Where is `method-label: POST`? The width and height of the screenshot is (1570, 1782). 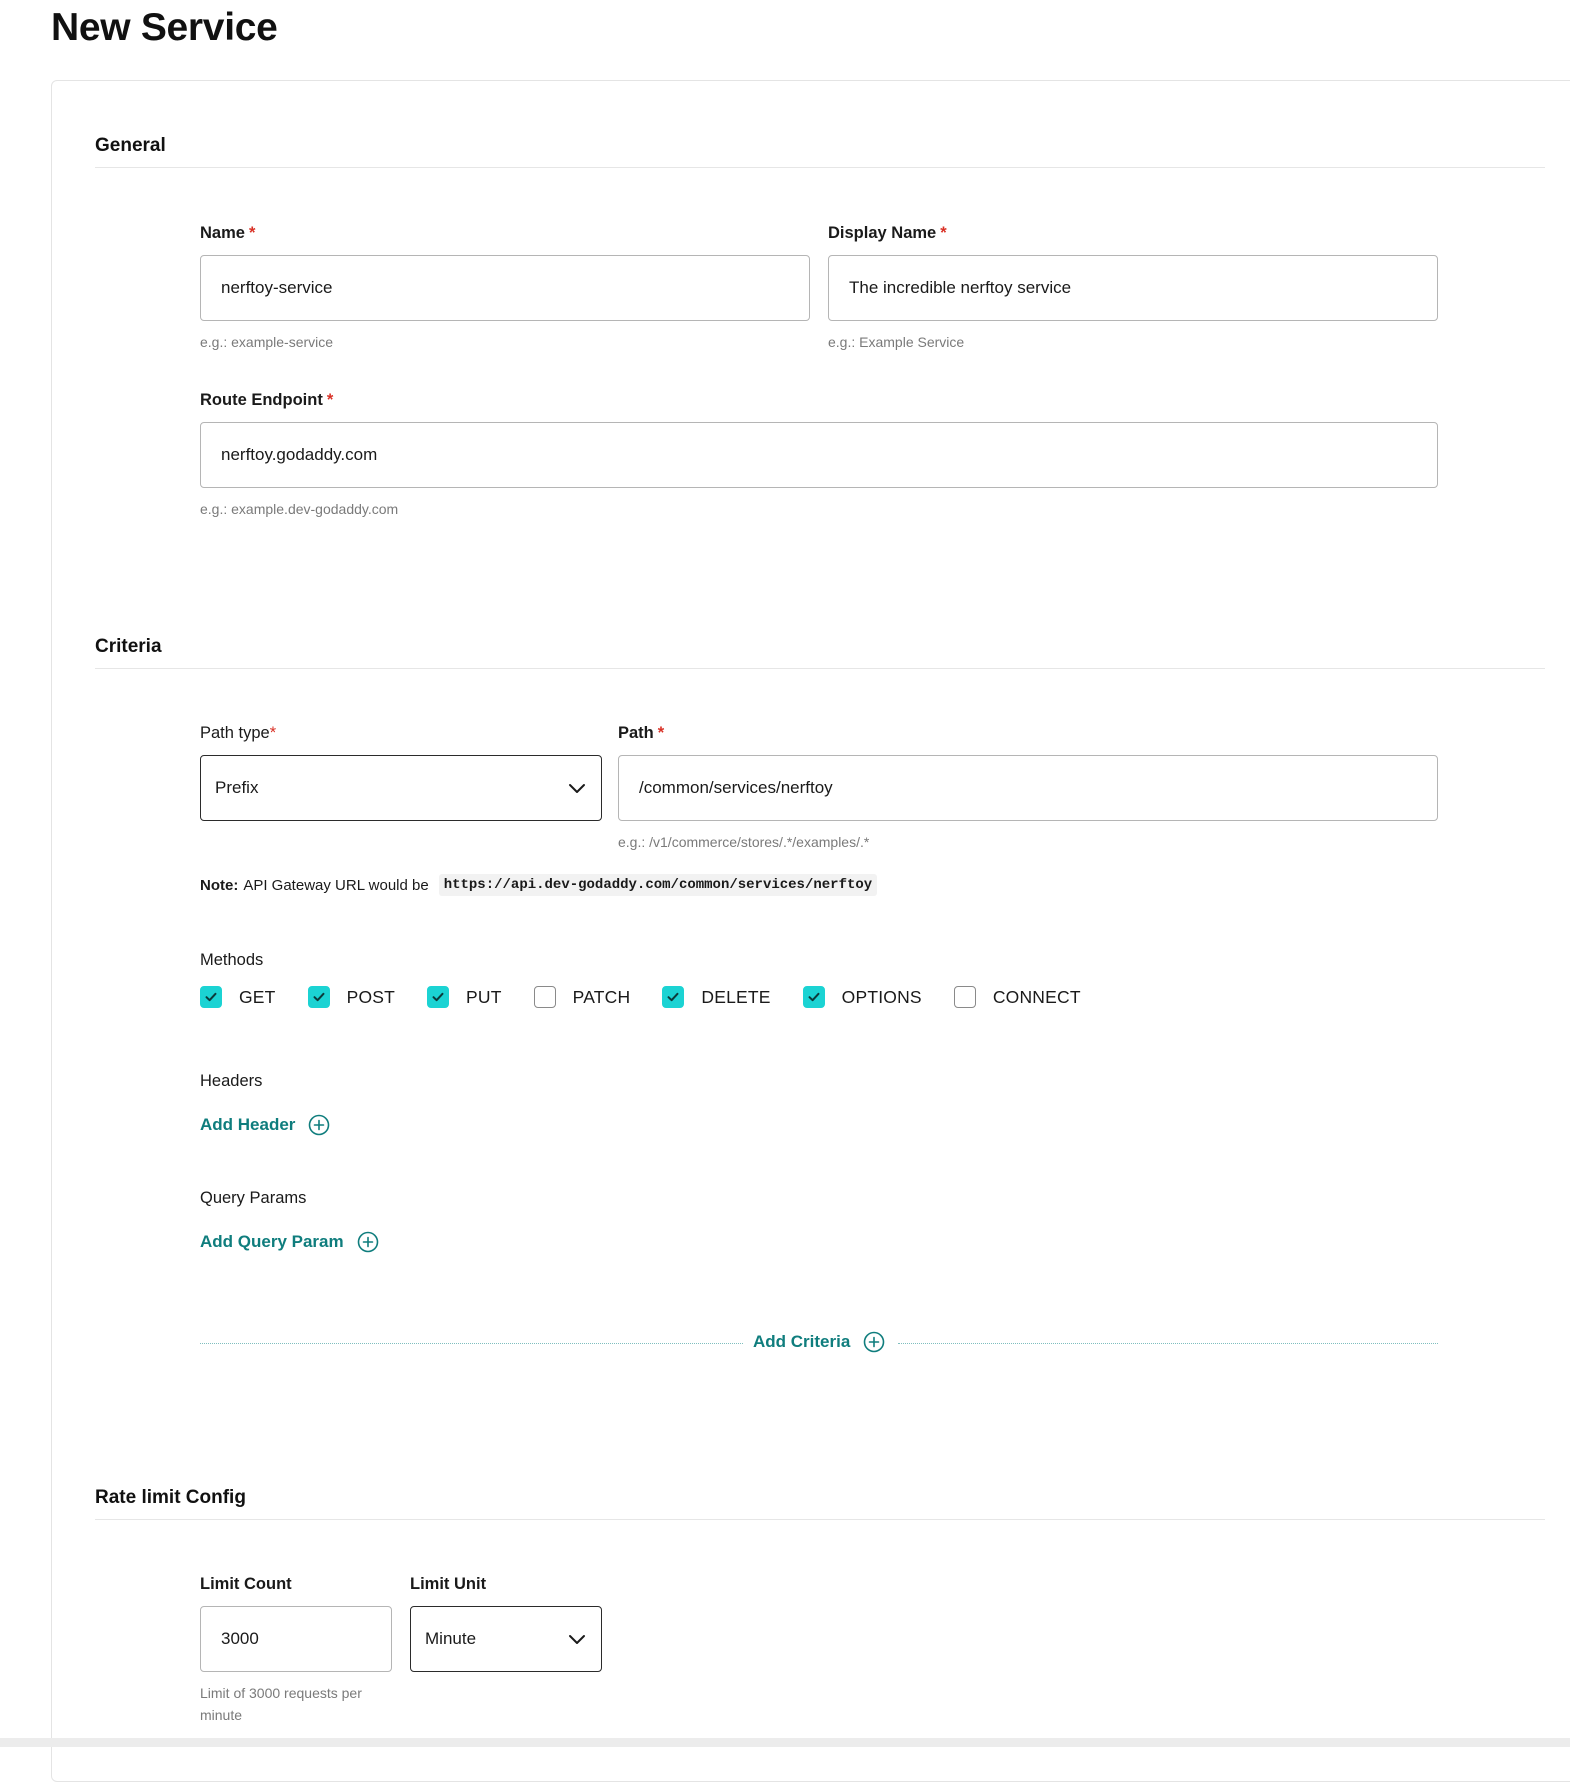
method-label: POST is located at coordinates (371, 996).